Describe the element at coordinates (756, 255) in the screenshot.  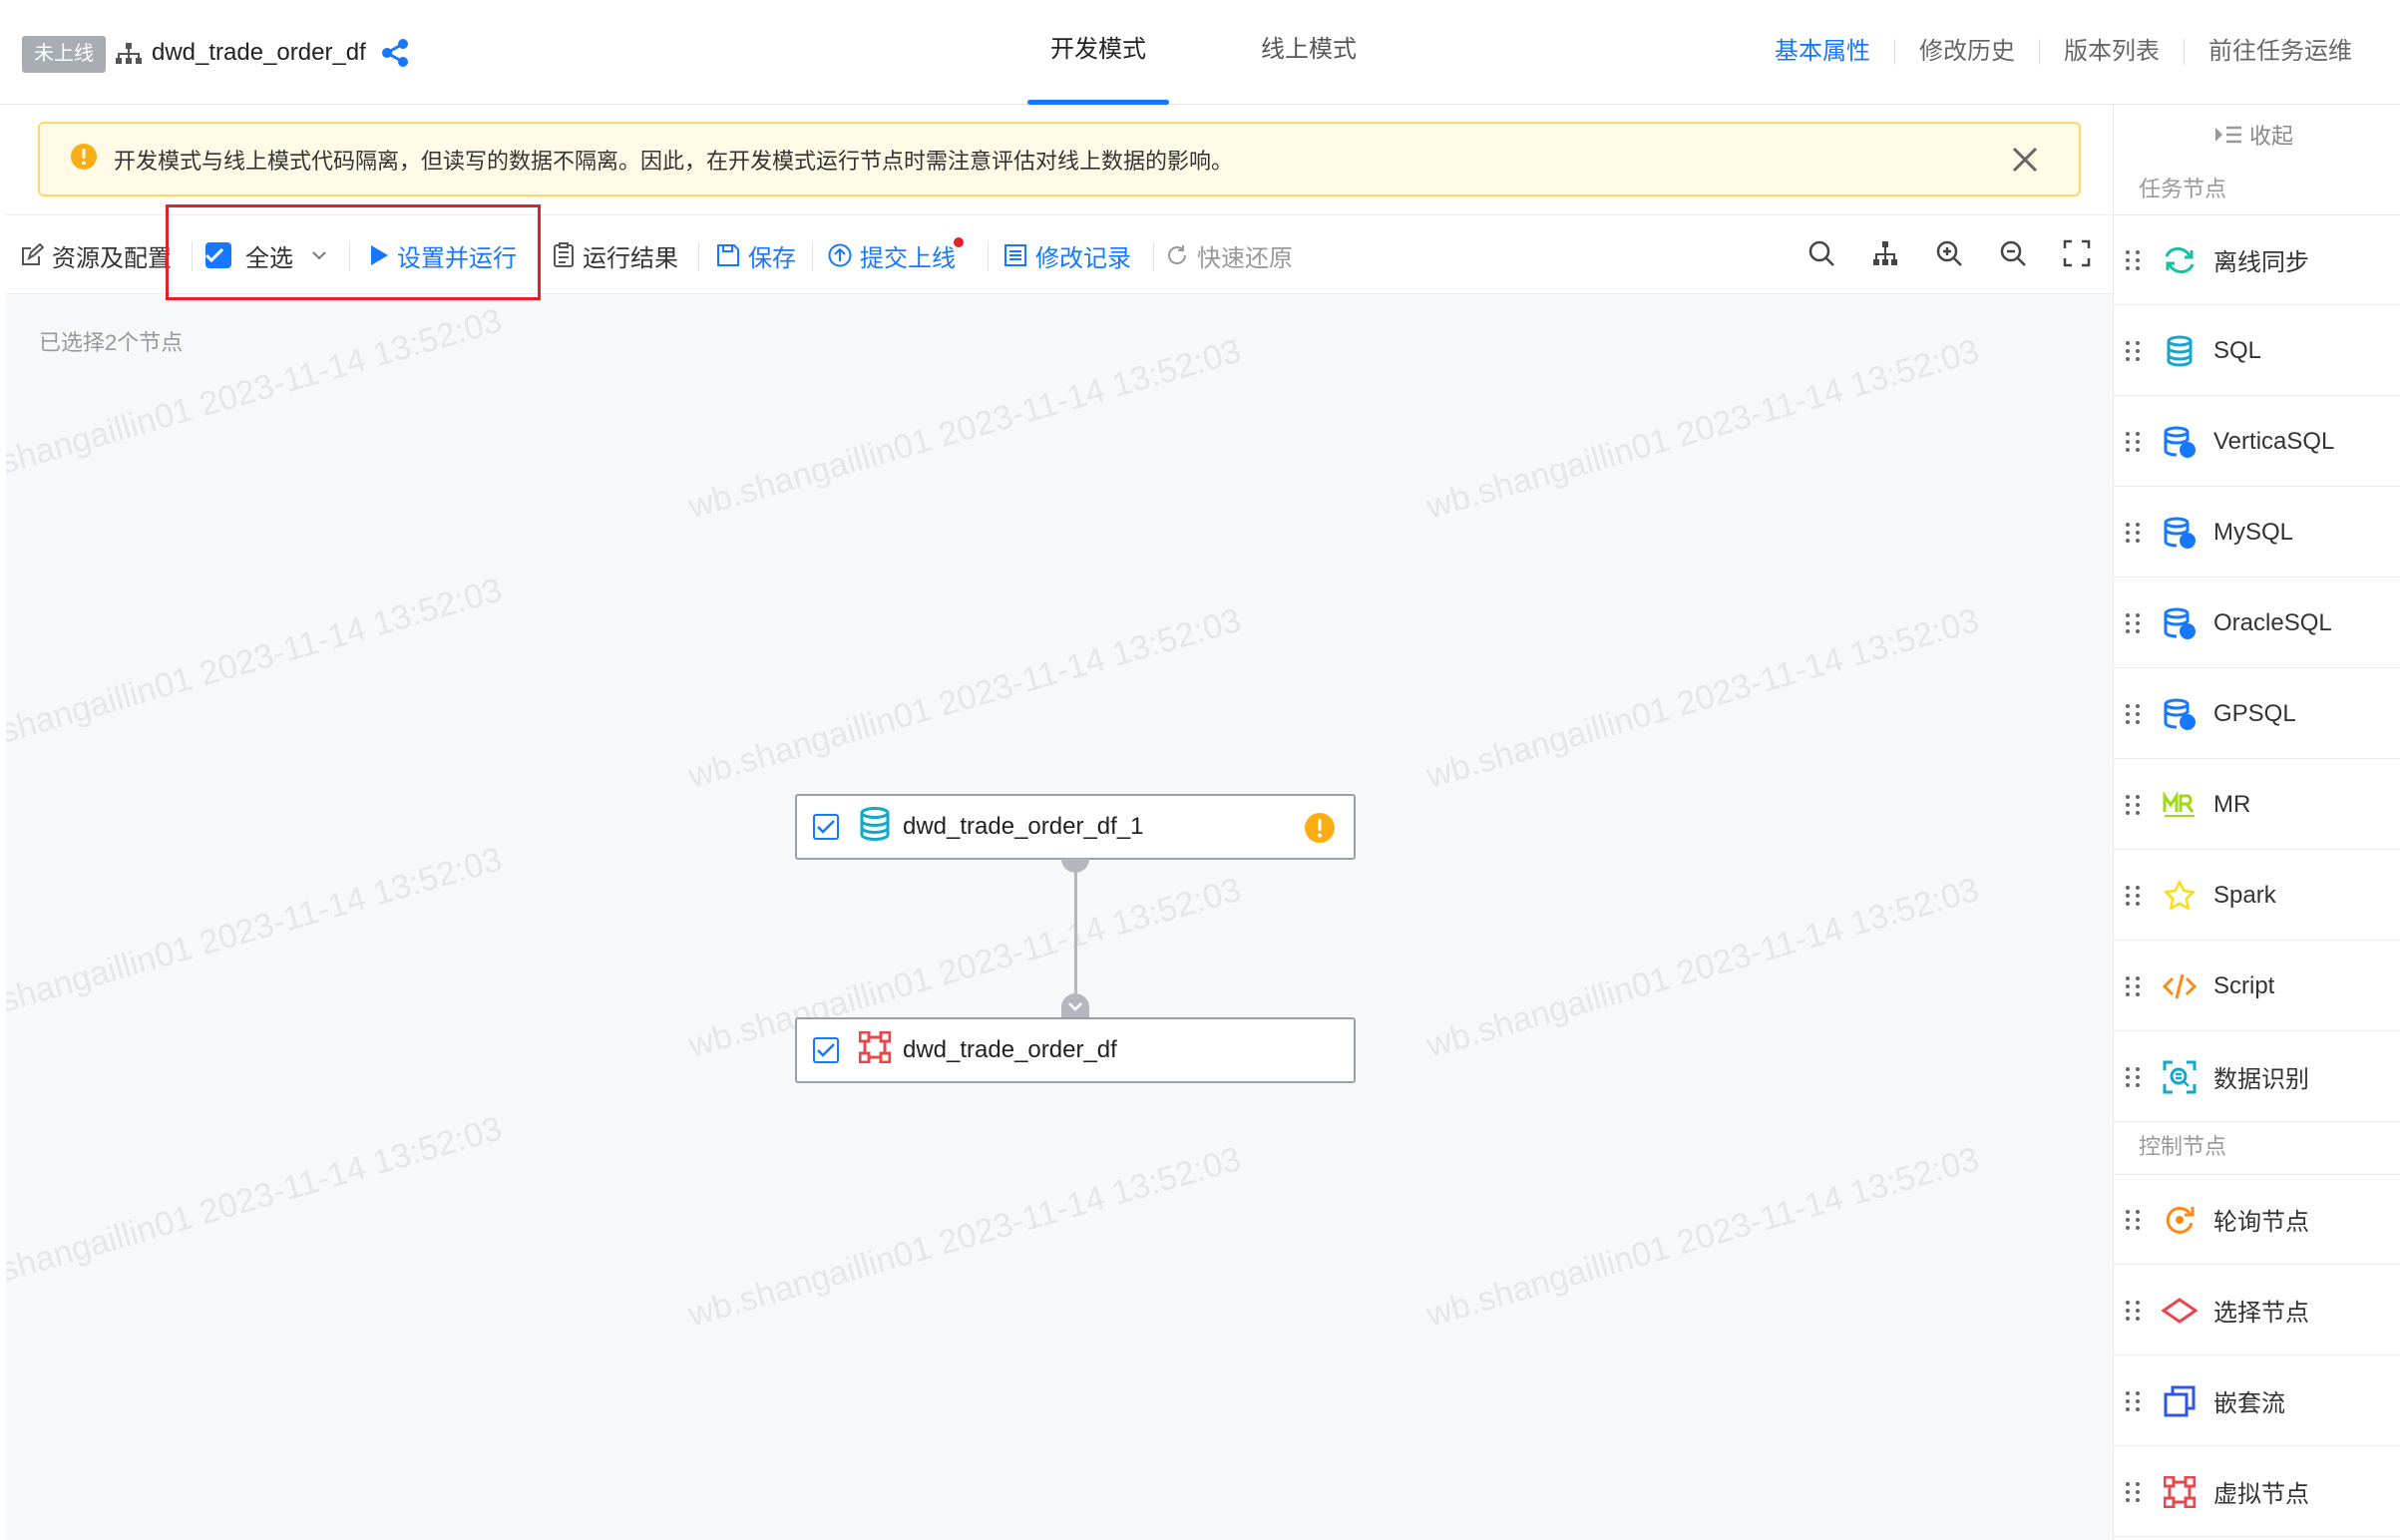
I see `save-button: 保存` at that location.